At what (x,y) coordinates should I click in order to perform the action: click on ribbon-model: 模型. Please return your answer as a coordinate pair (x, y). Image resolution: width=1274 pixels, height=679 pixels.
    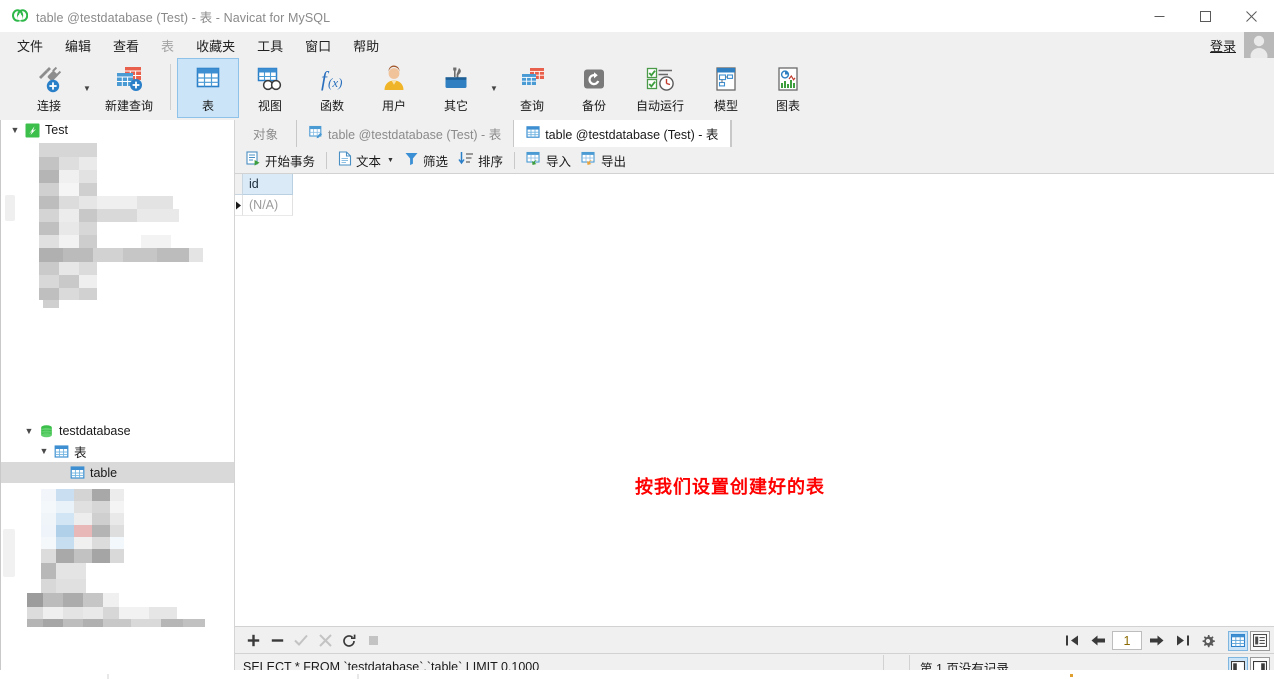
    Looking at the image, I should click on (726, 88).